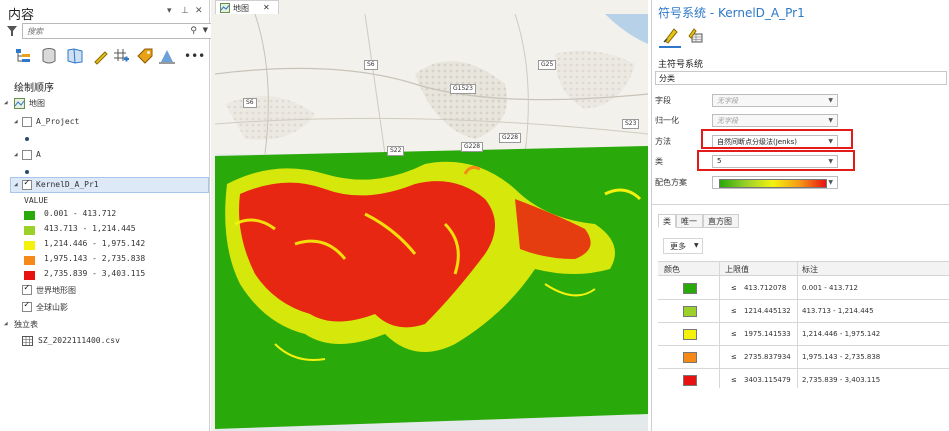 The image size is (949, 431). What do you see at coordinates (830, 288) in the screenshot?
I see `class-label: 0.001 - 413.712` at bounding box center [830, 288].